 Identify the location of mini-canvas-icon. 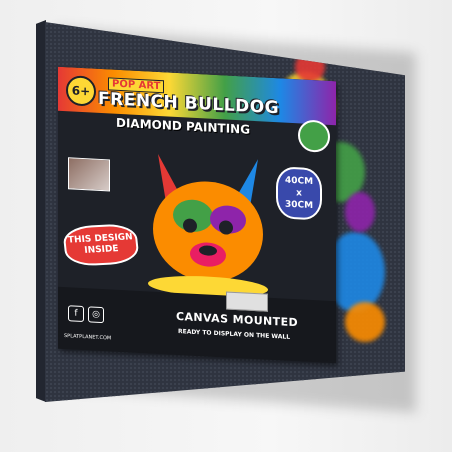
(247, 301).